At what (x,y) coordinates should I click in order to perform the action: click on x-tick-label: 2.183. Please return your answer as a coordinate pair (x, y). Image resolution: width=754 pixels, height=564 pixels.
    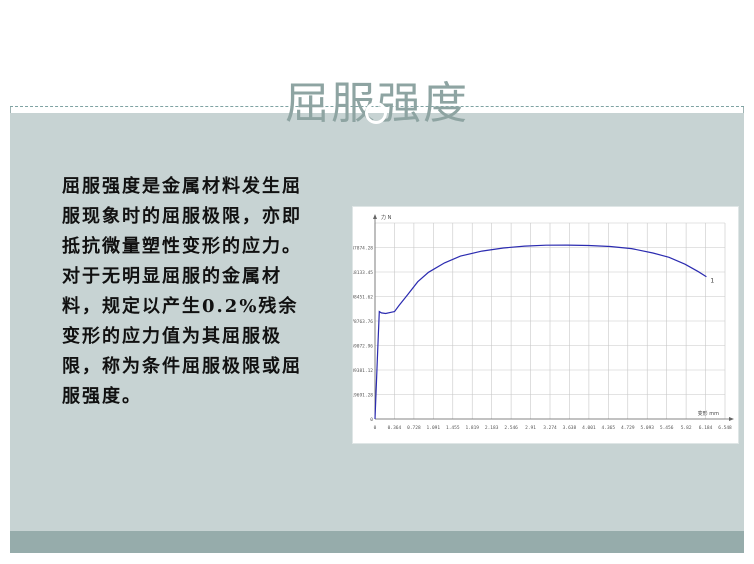
    Looking at the image, I should click on (492, 428).